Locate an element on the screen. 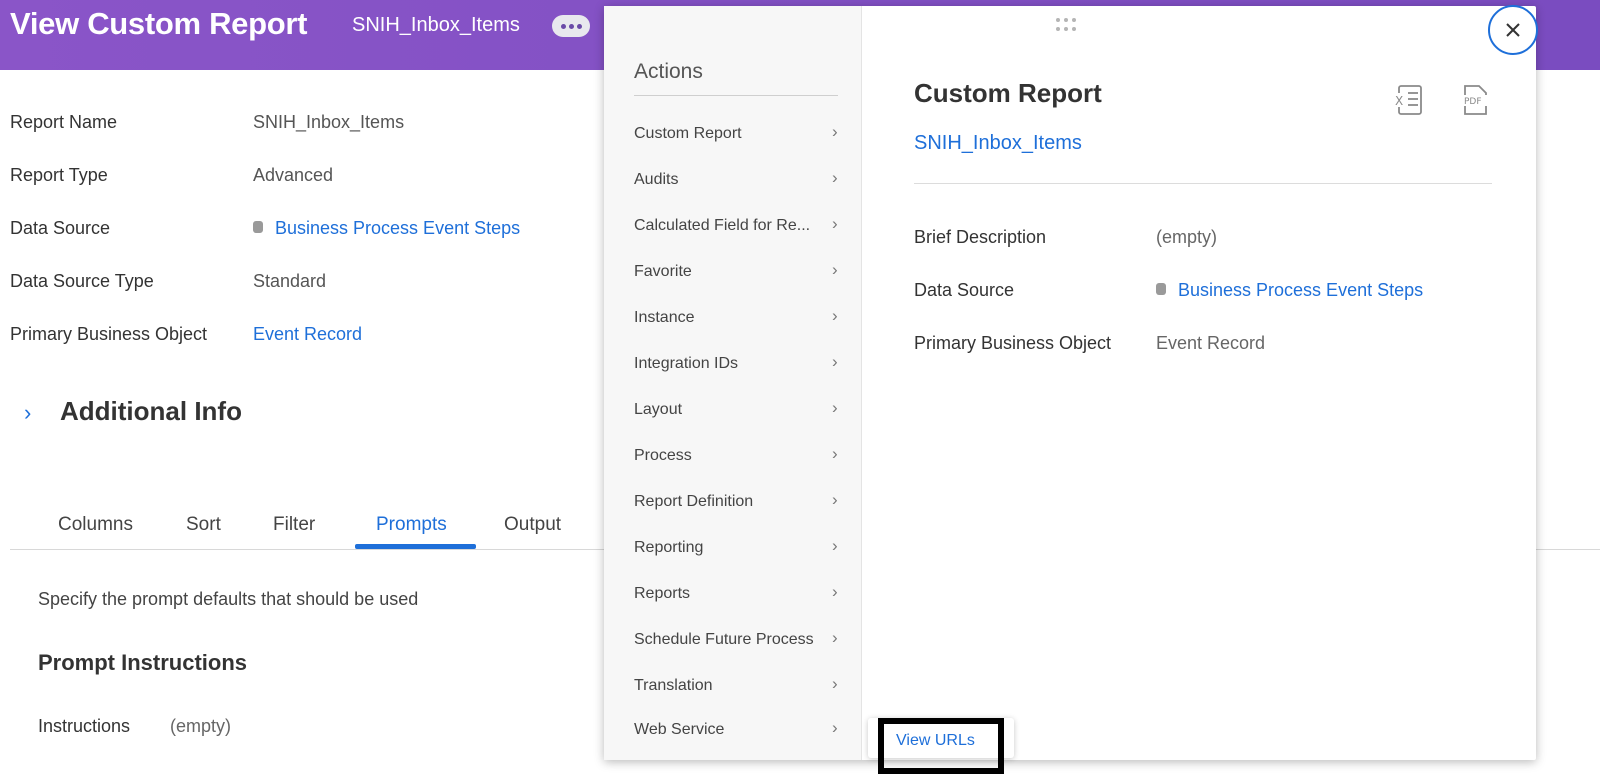  detail-label: Report Name is located at coordinates (64, 122).